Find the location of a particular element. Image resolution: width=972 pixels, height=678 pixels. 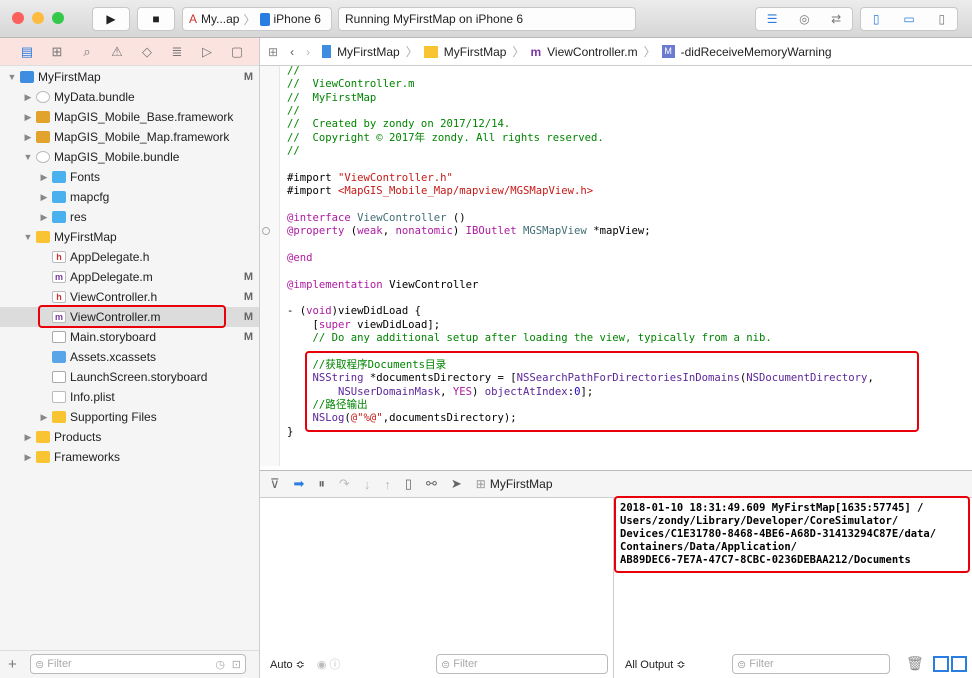

console-output-select: All Output ≎ is located at coordinates (655, 664).